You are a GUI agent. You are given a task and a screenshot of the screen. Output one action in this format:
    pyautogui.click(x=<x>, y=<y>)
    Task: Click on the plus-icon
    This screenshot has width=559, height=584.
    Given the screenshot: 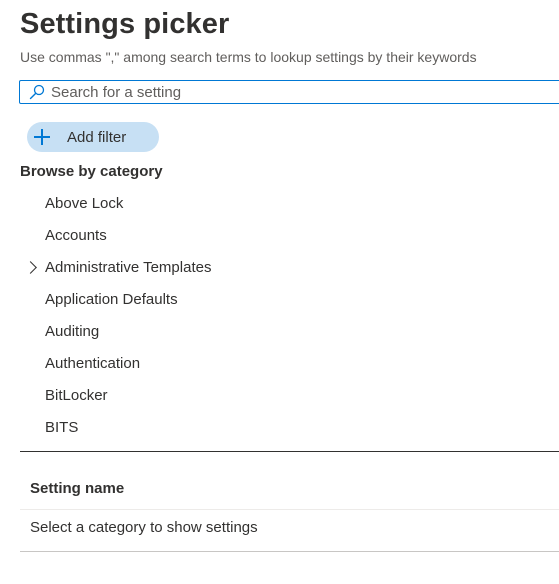 What is the action you would take?
    pyautogui.click(x=42, y=137)
    